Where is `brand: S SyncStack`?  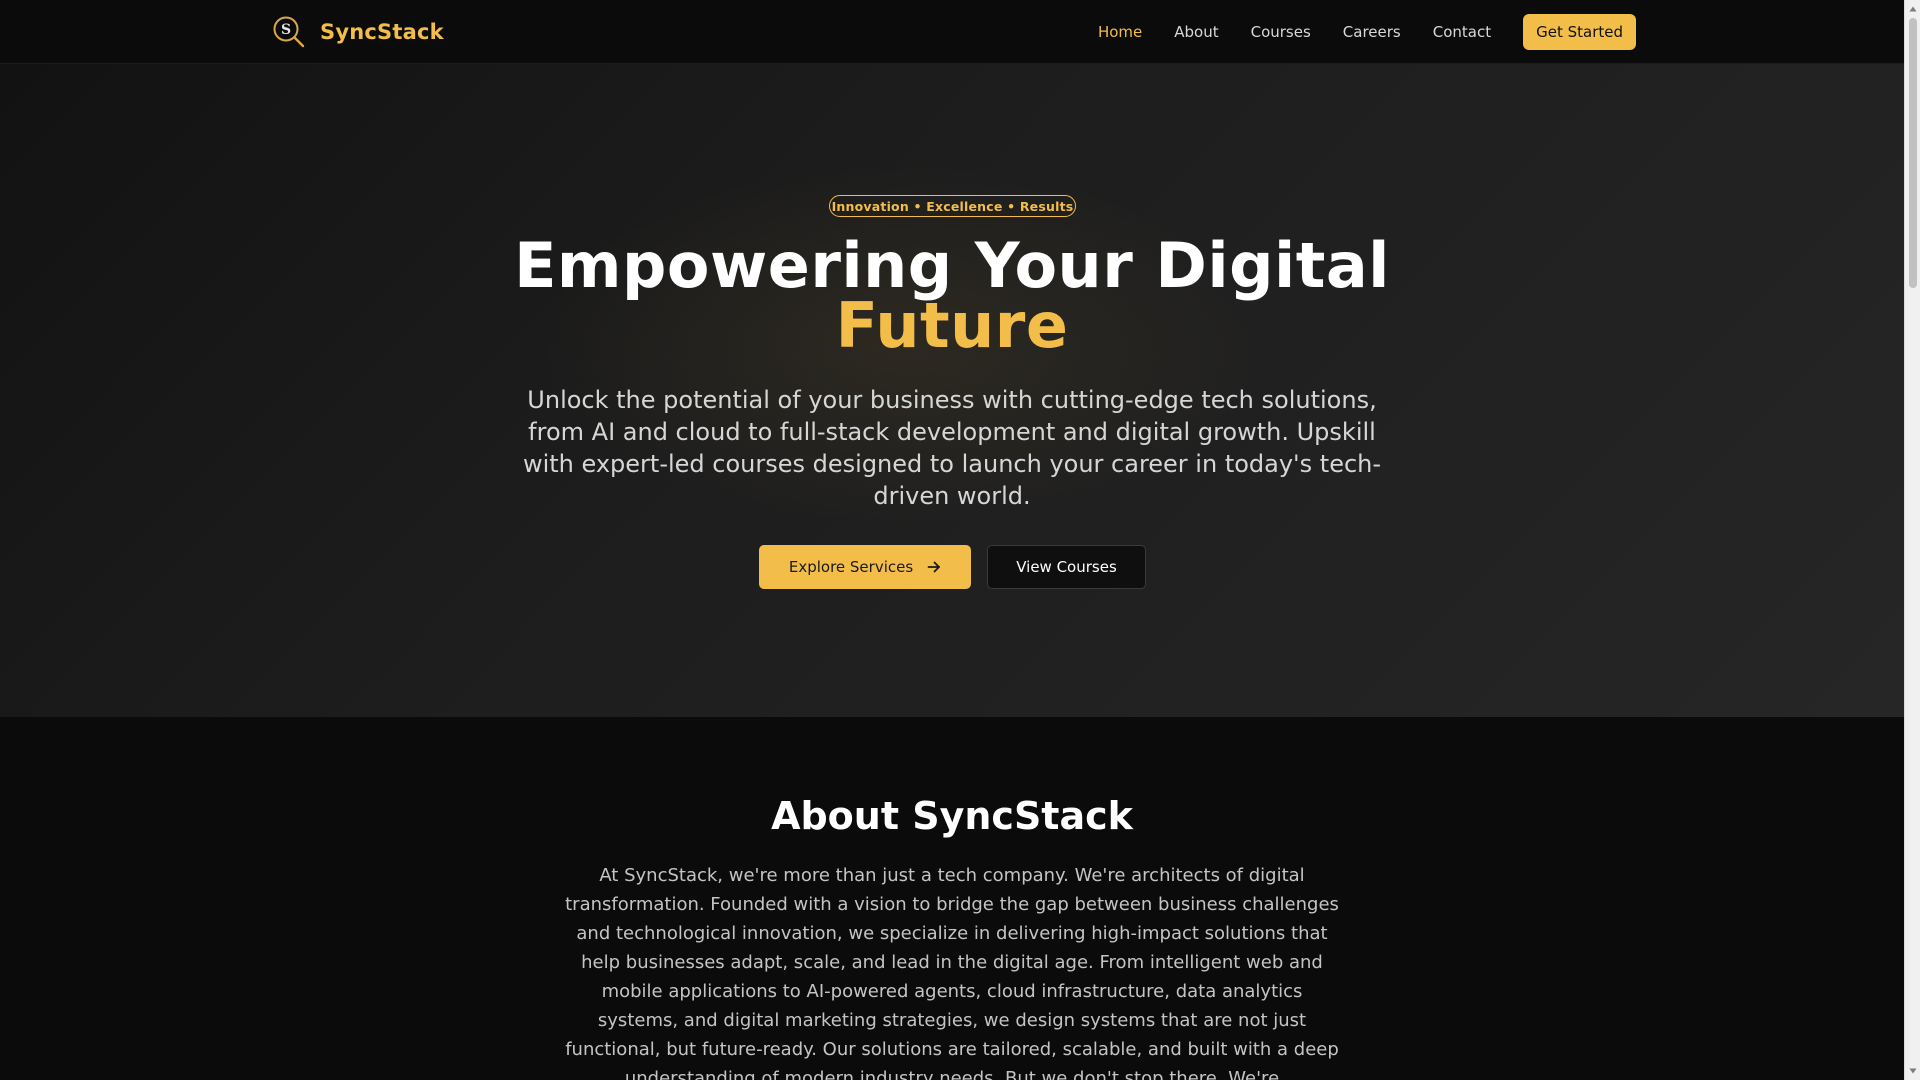
brand: S SyncStack is located at coordinates (358, 32).